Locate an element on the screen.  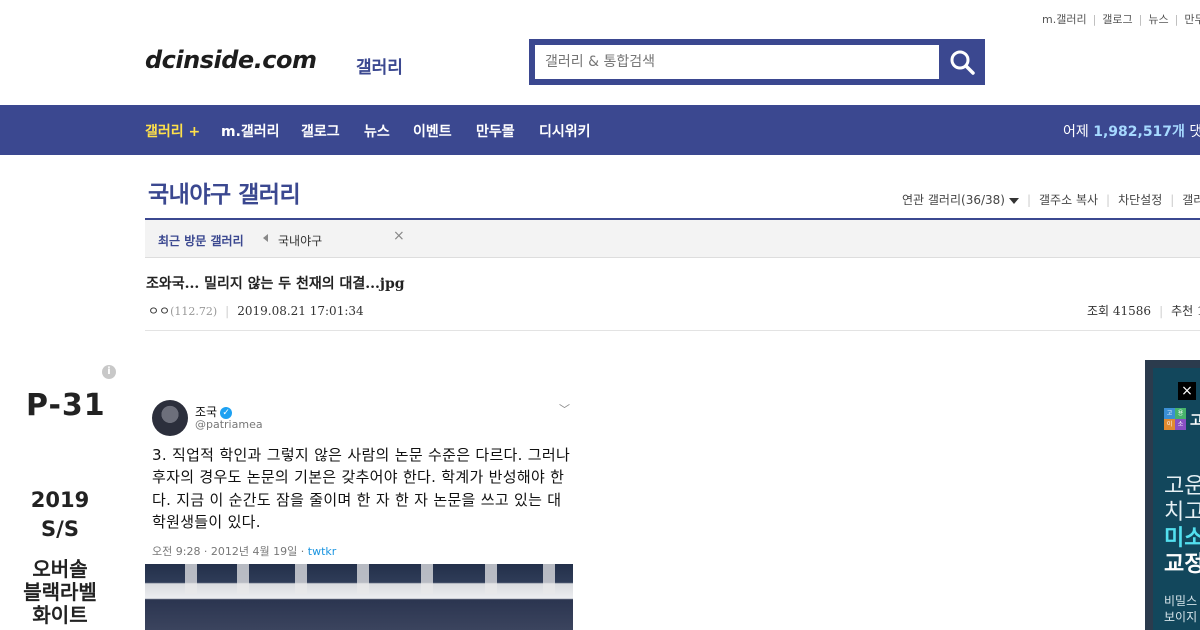
nav-gallery: 갤러리 + is located at coordinates (172, 131).